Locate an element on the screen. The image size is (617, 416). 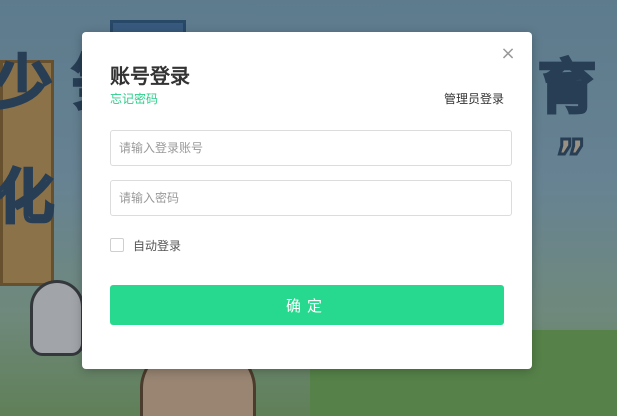
background-title-text-2: 化 is located at coordinates (28, 197).